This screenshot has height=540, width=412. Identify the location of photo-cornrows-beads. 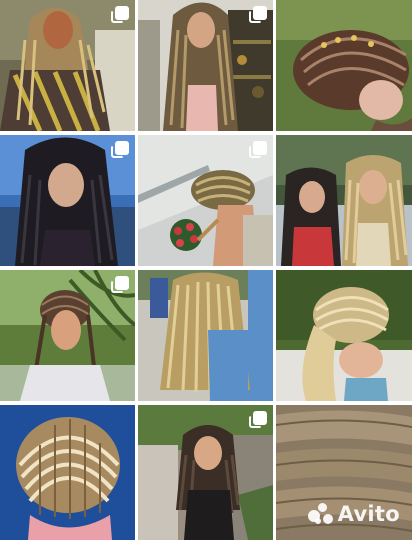
(344, 65).